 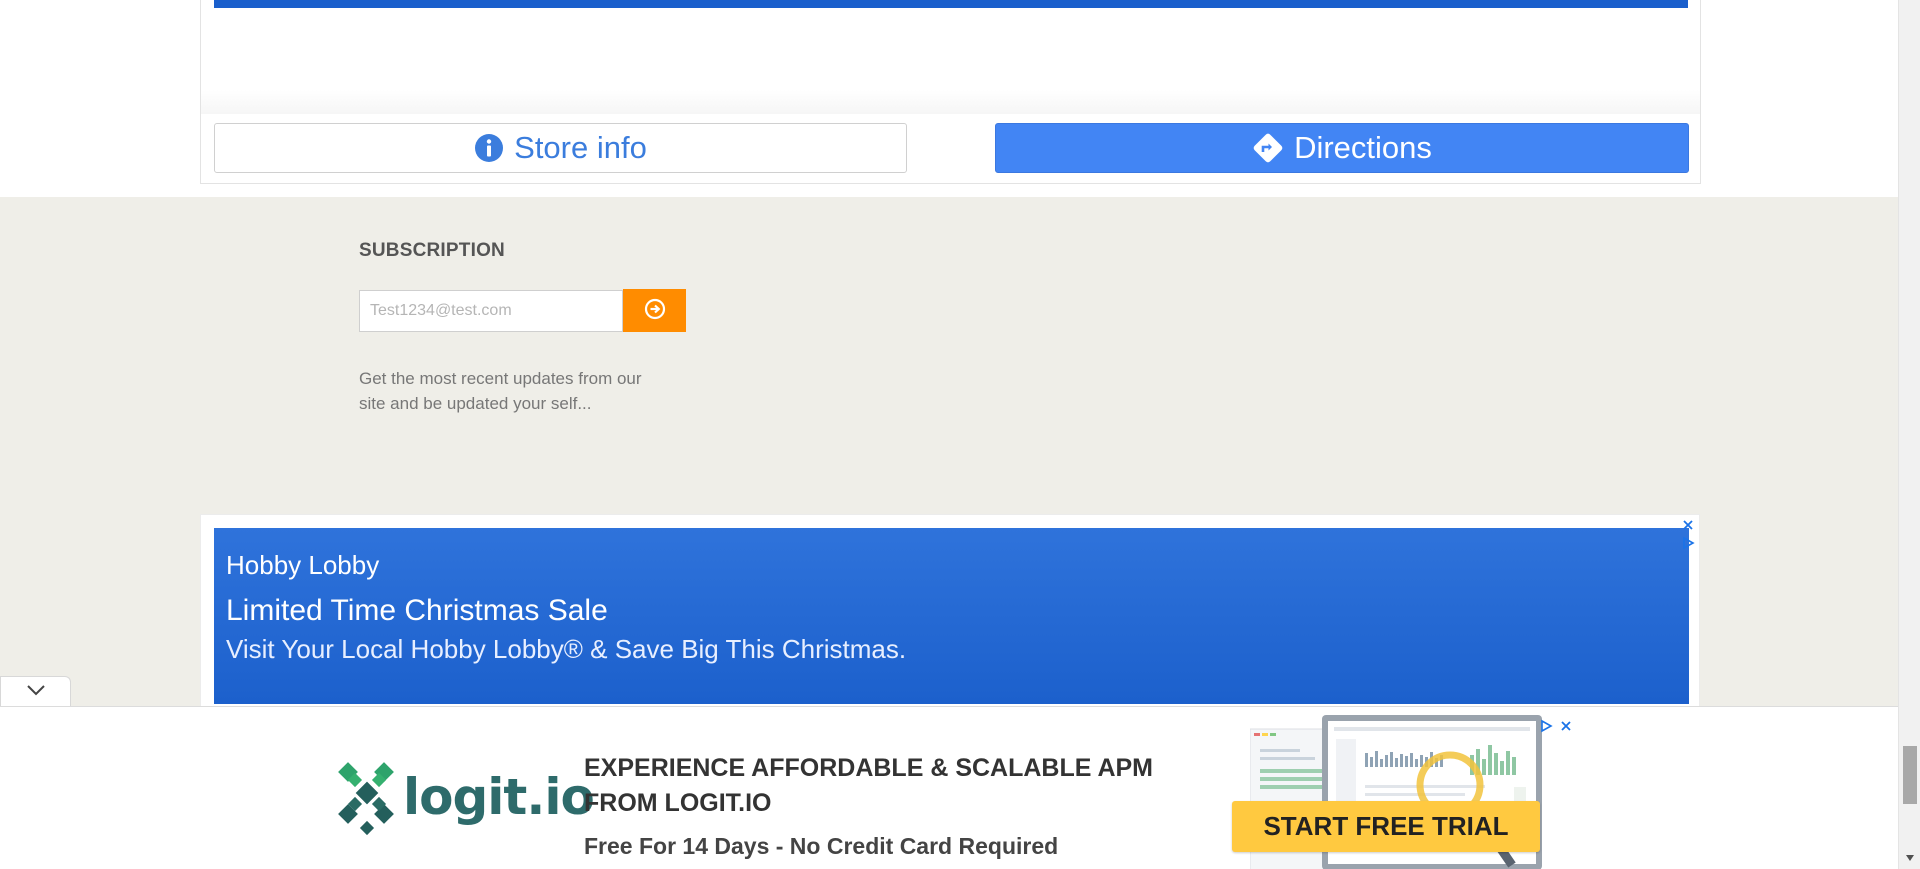 I want to click on ad-brand: Hobby Lobby, so click(x=302, y=565).